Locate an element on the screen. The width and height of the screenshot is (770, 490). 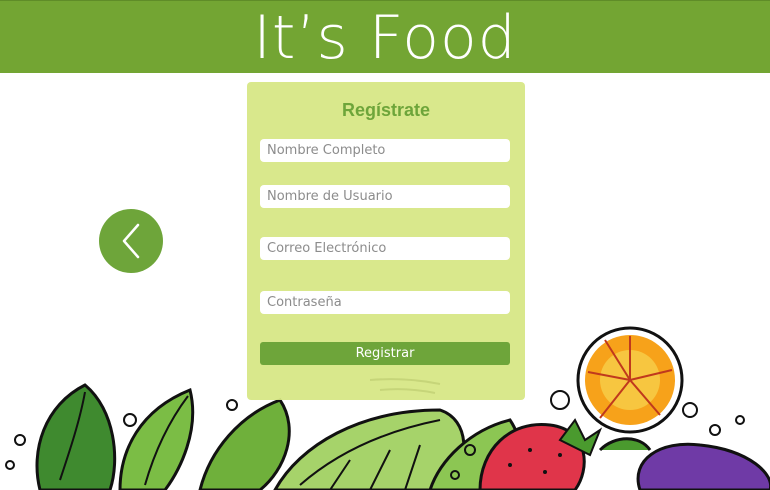
app-header: It’s Food is located at coordinates (385, 36).